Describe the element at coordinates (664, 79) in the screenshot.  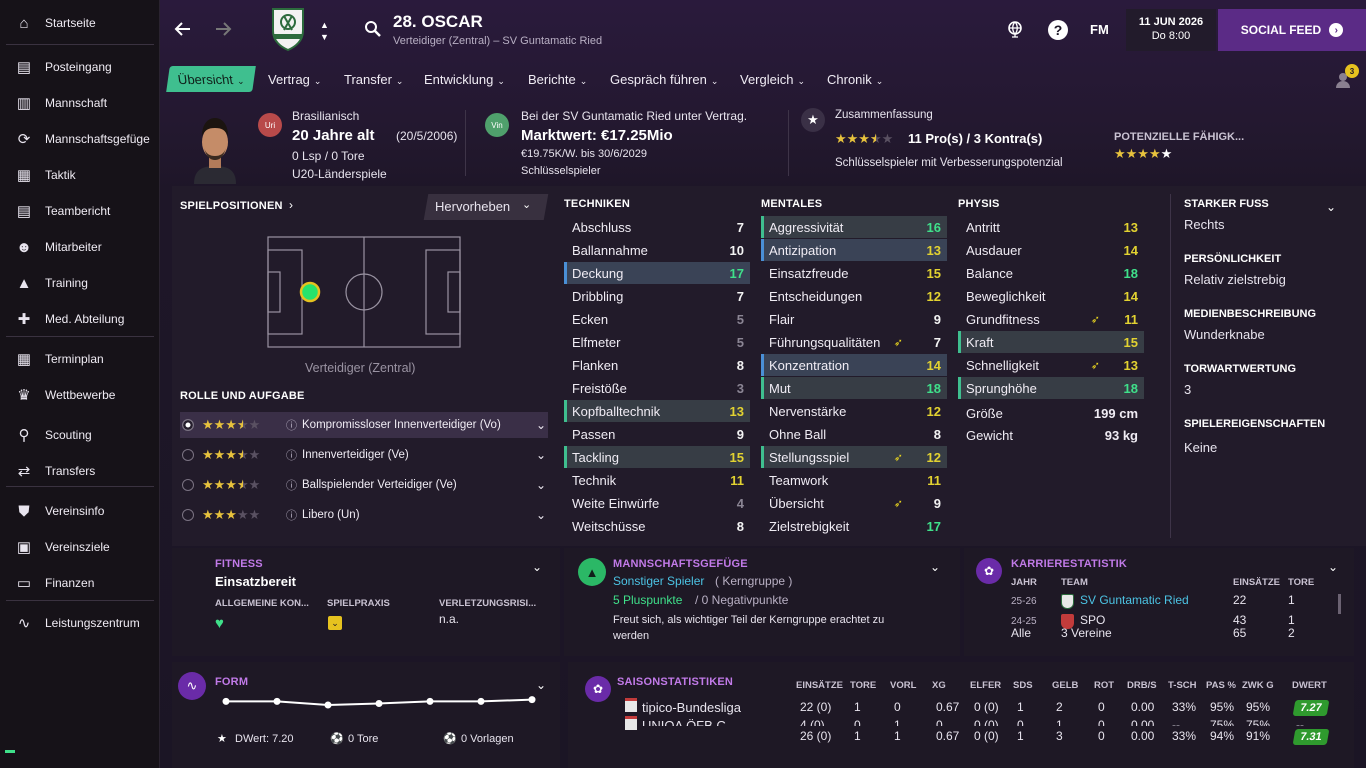
I see `tab-gespräch-führen: Gespräch führen ⌄` at that location.